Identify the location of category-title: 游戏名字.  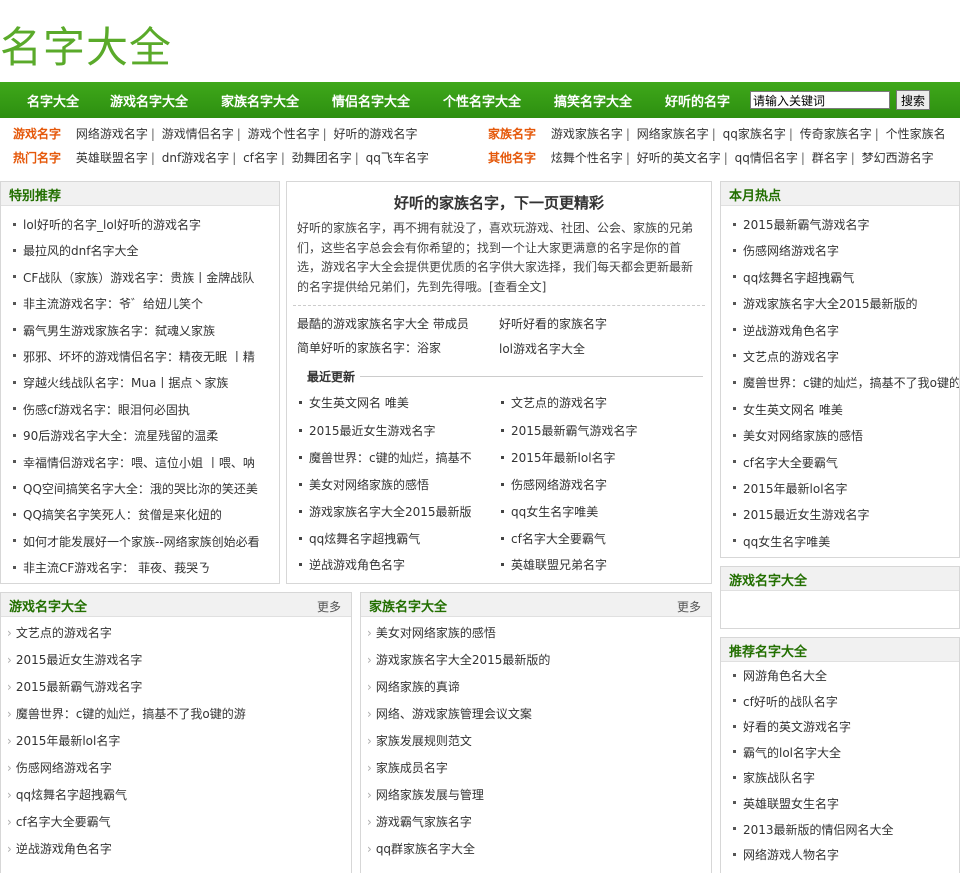
(37, 134).